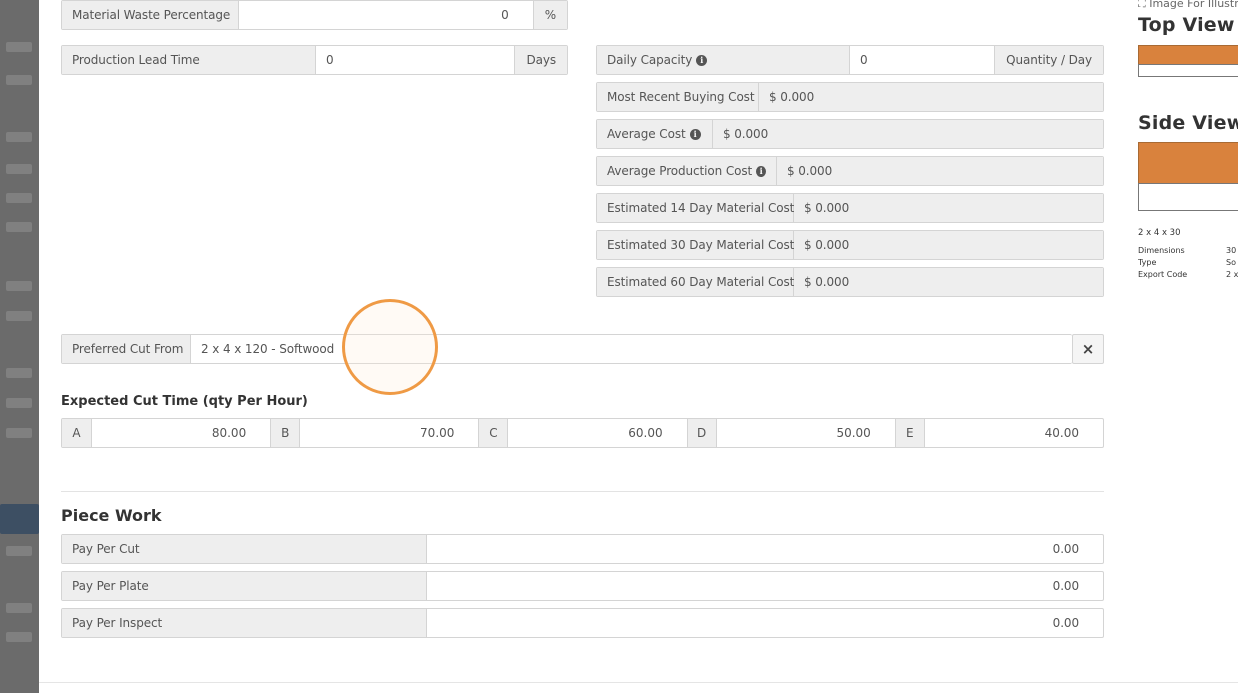 The image size is (1238, 693). I want to click on cost-label-text: Average Production Cost, so click(680, 171).